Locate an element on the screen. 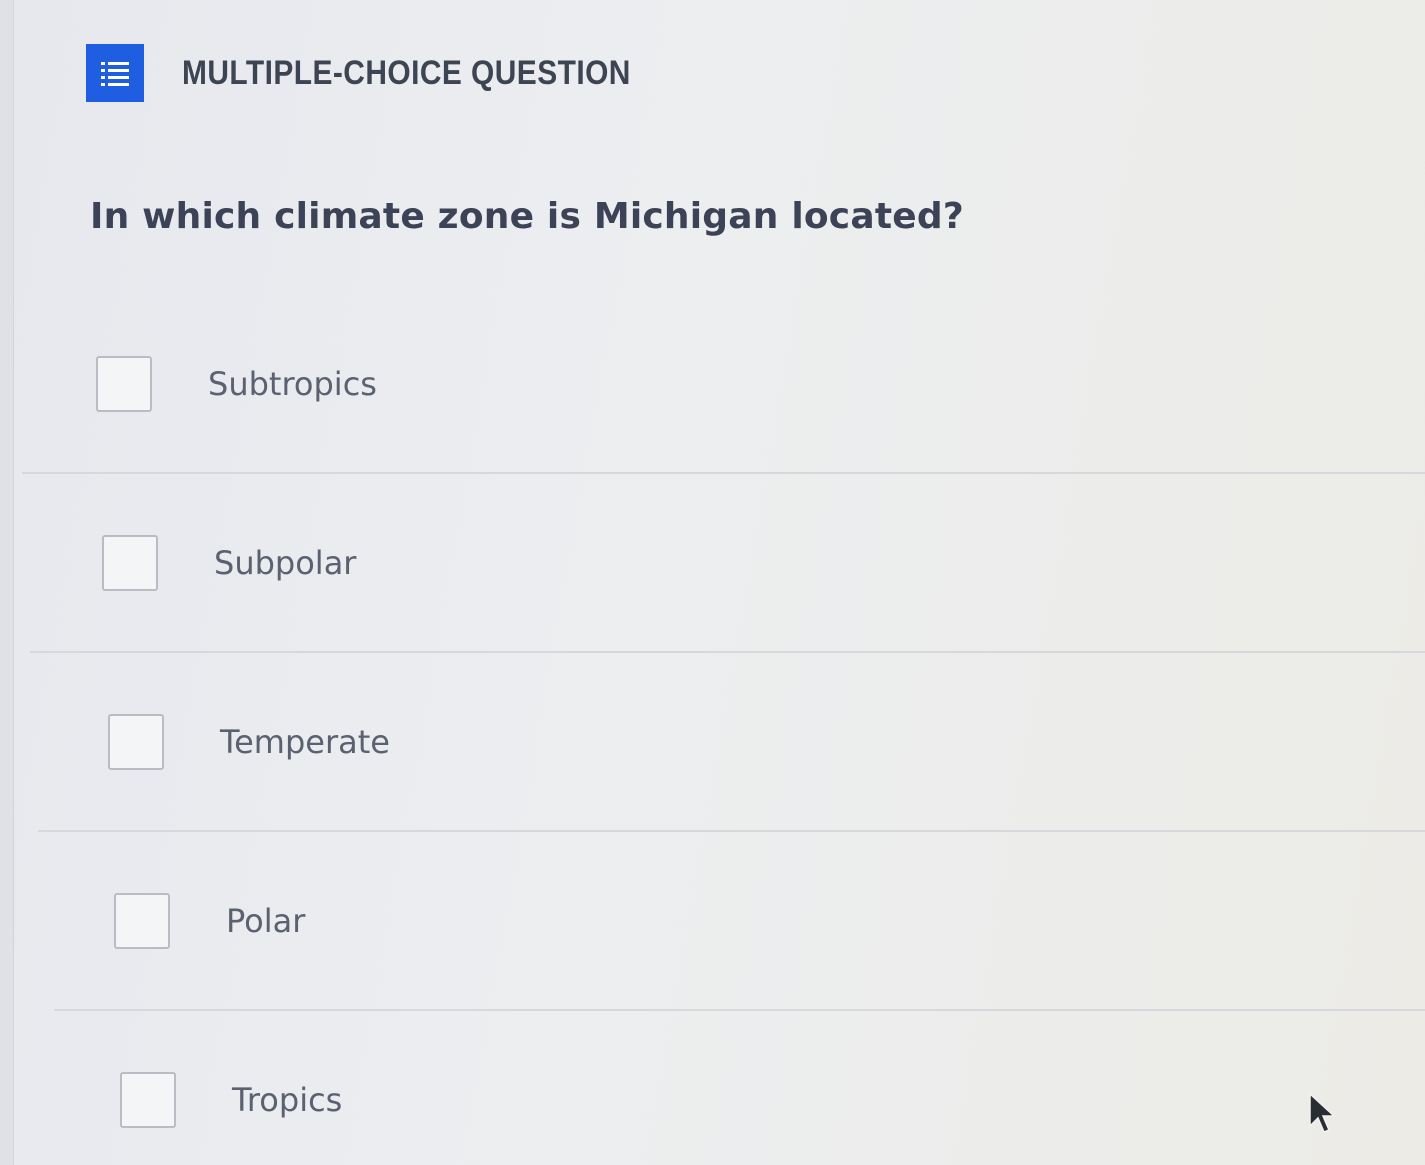  list-icon is located at coordinates (115, 73).